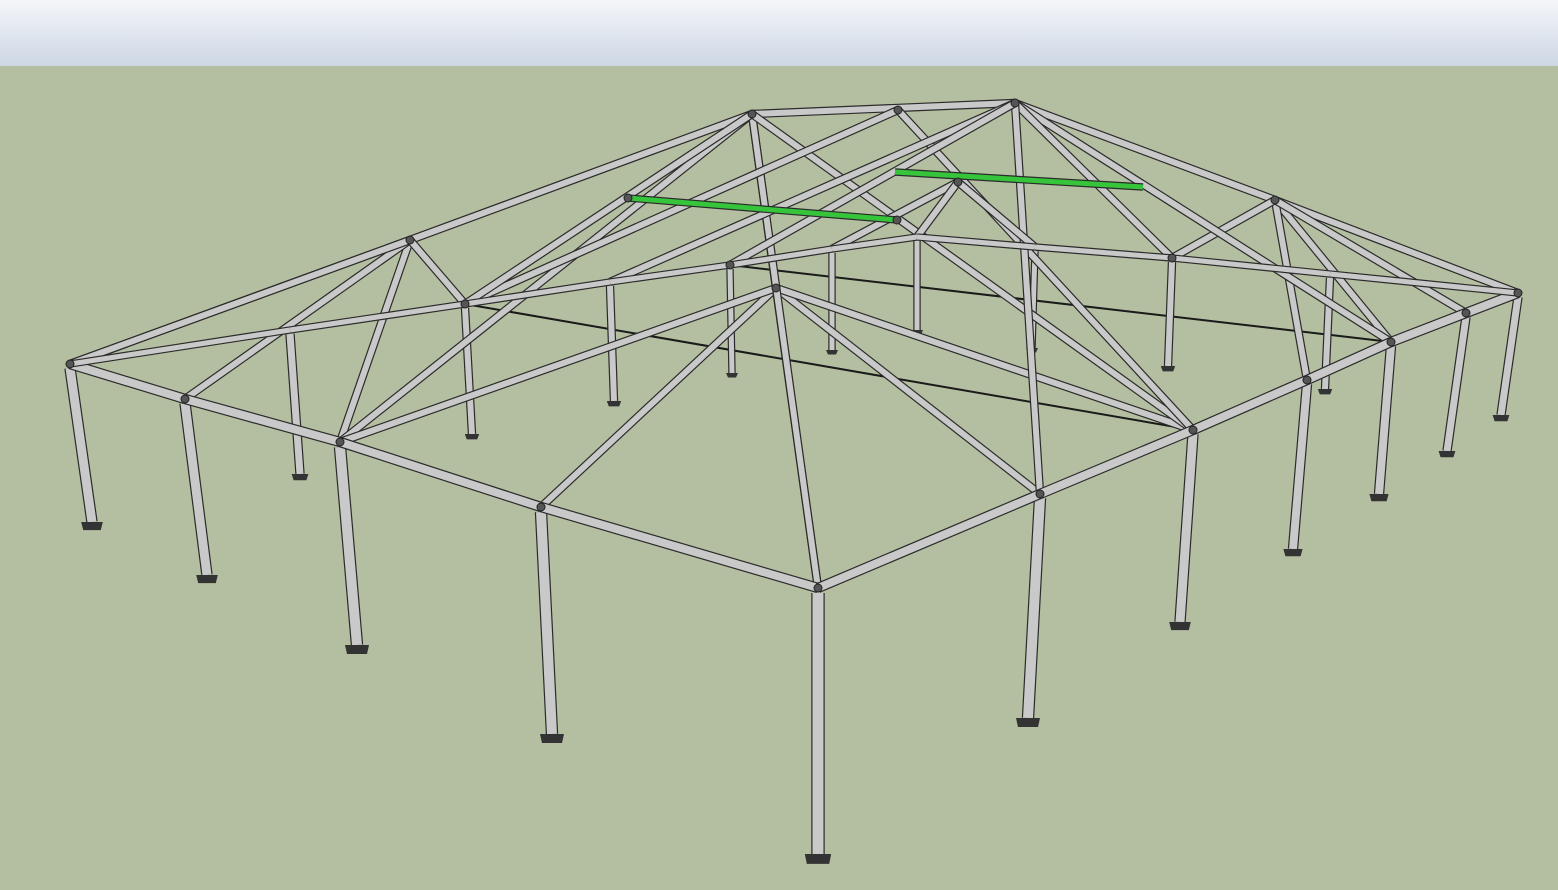 The image size is (1558, 890). I want to click on hip-rafter, so click(581, 177).